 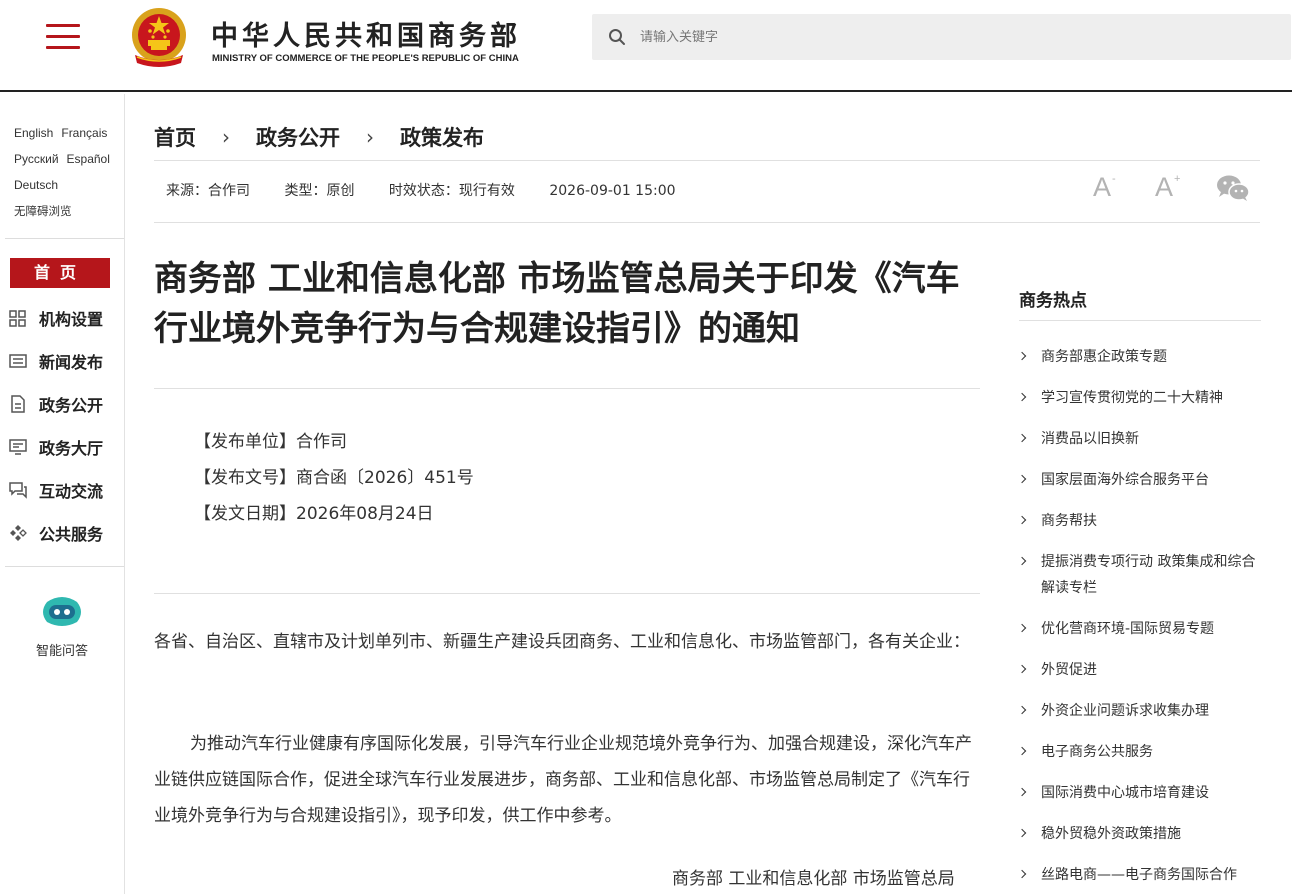 What do you see at coordinates (71, 491) in the screenshot?
I see `sidebar-item-label: 互动交流` at bounding box center [71, 491].